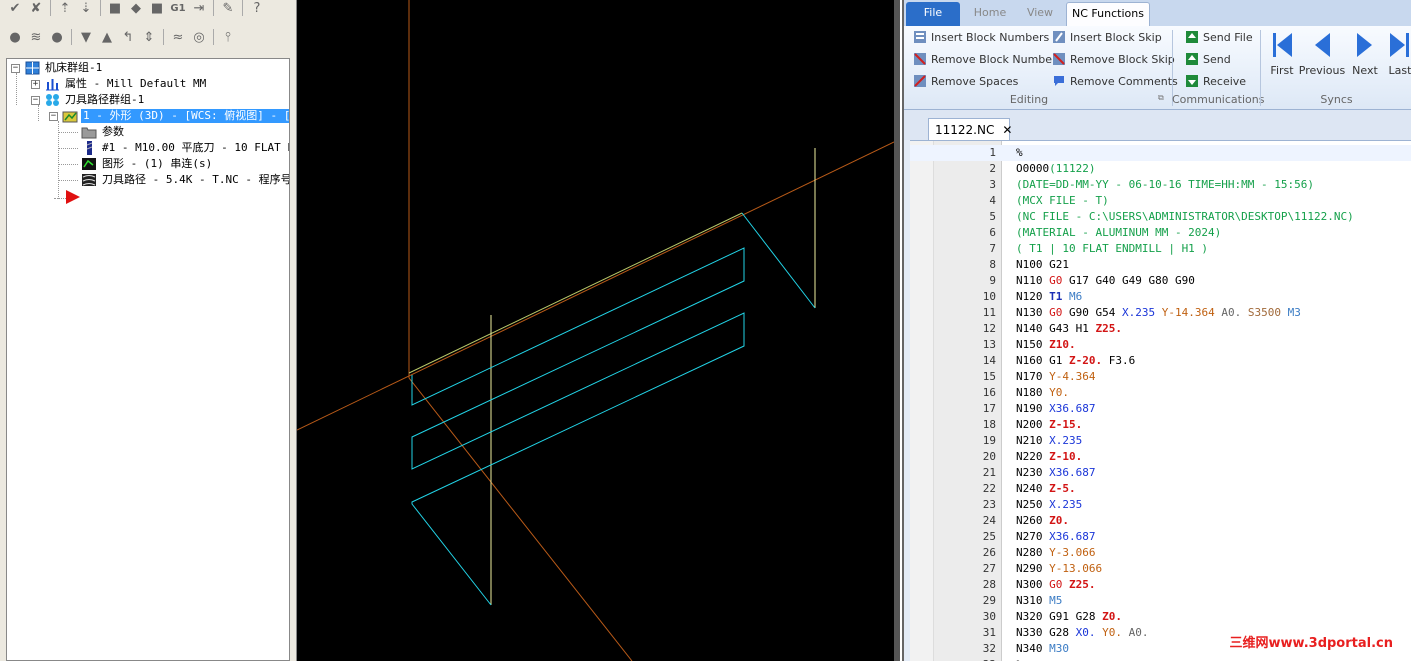 This screenshot has height=661, width=1411. I want to click on code-line: 6 (MATERIAL - ALUMINUM MM - 2024), so click(1160, 233).